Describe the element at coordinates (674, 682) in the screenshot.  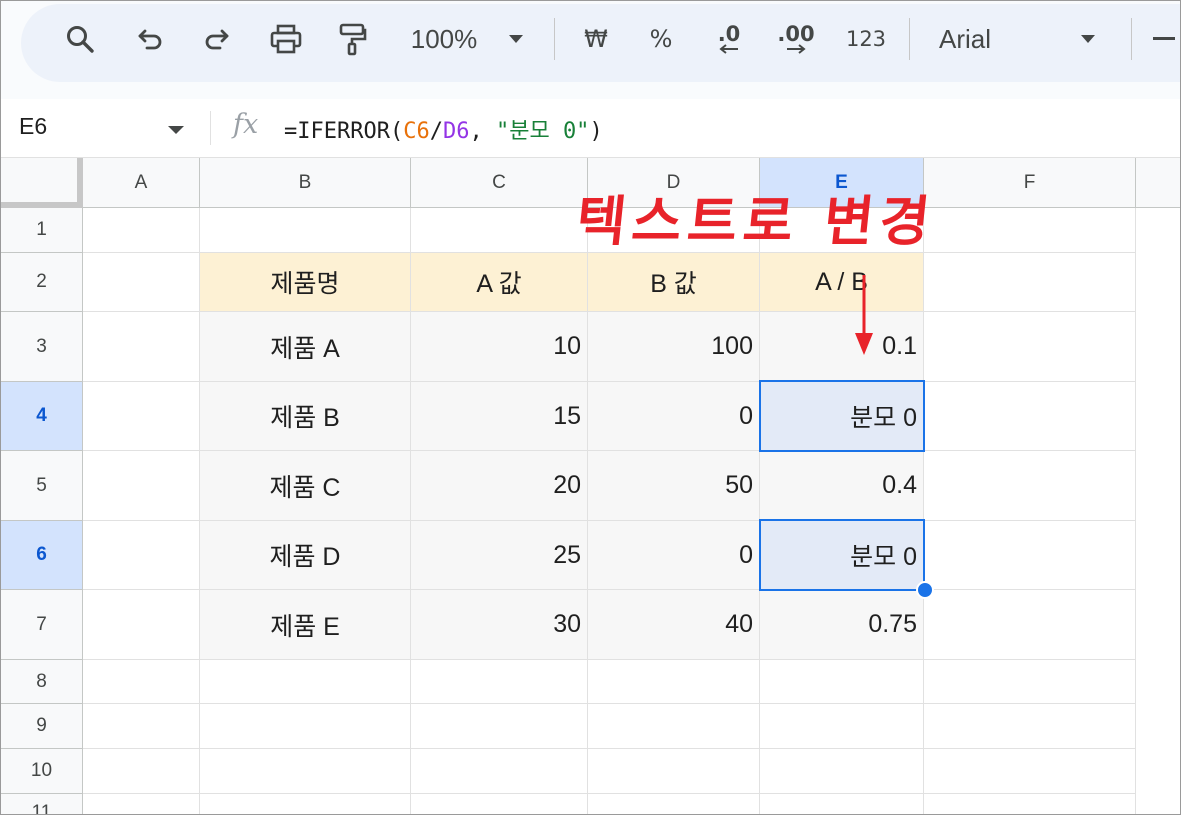
I see `cell-d8` at that location.